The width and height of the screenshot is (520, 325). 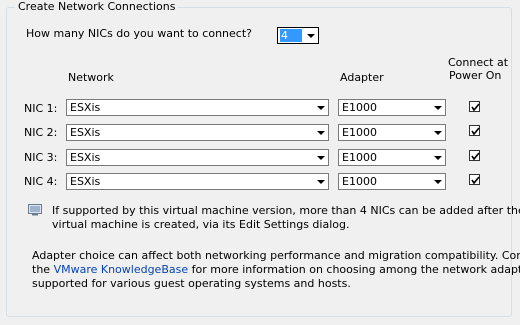 I want to click on adapter-column-header: Adapter, so click(x=362, y=77).